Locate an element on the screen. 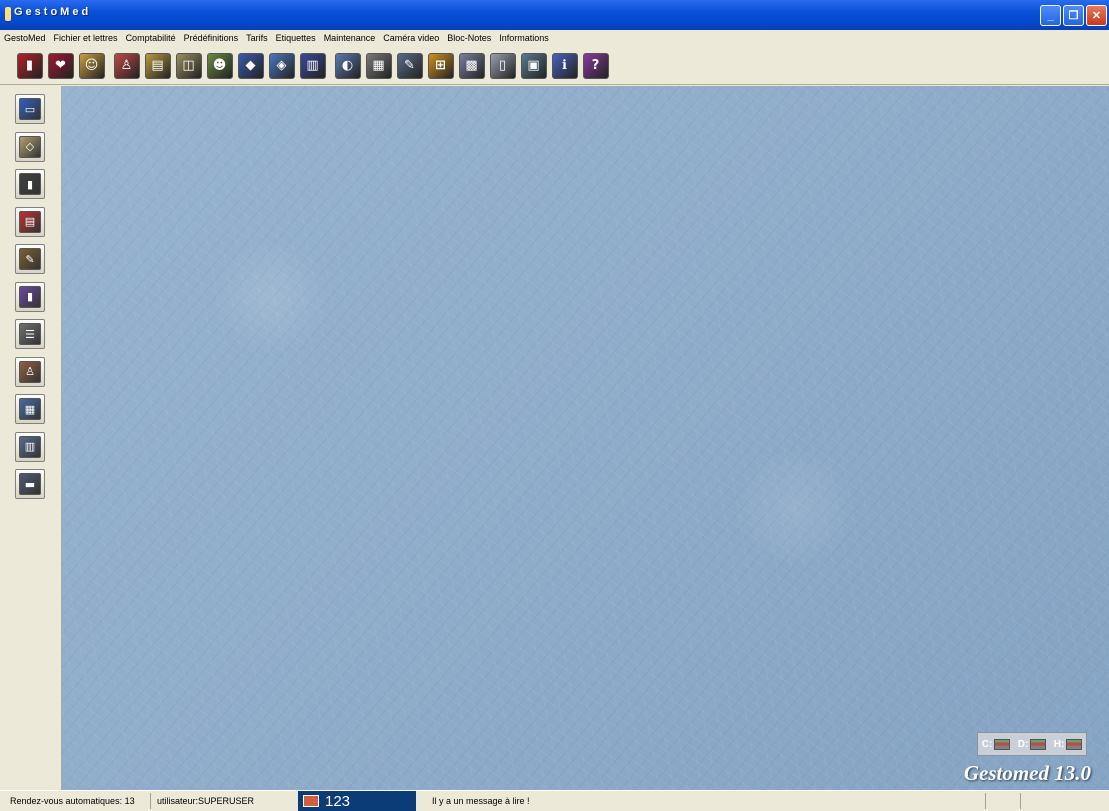 The image size is (1109, 811). sidebar-button-disk-drive: ◇ is located at coordinates (30, 146).